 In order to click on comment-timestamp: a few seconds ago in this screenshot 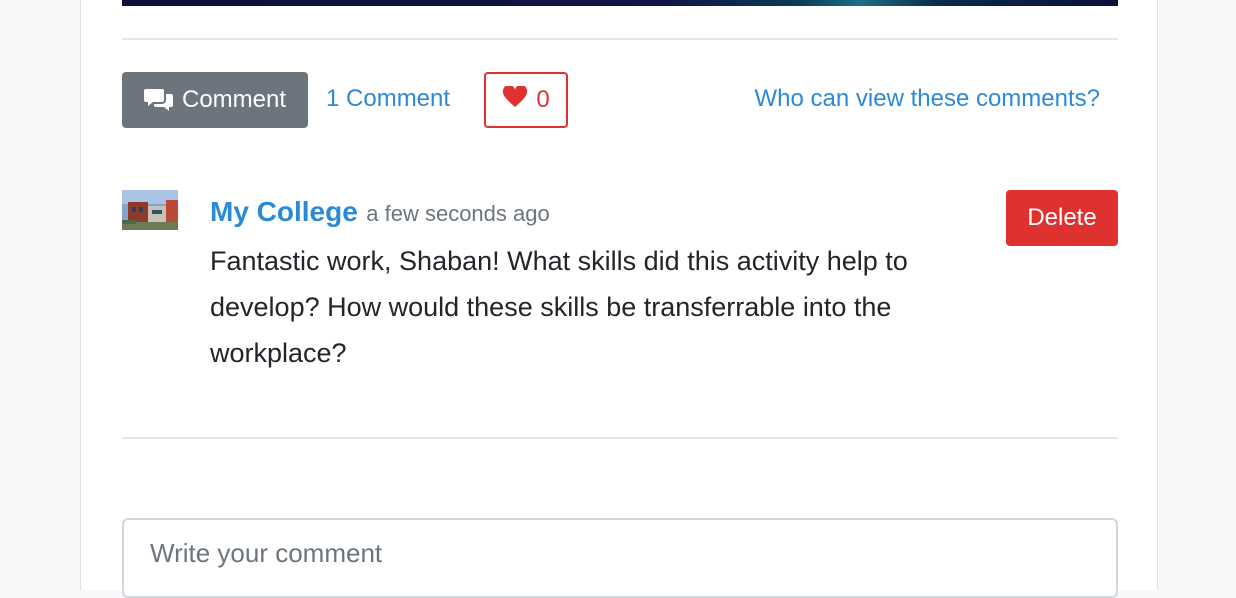, I will do `click(458, 213)`.